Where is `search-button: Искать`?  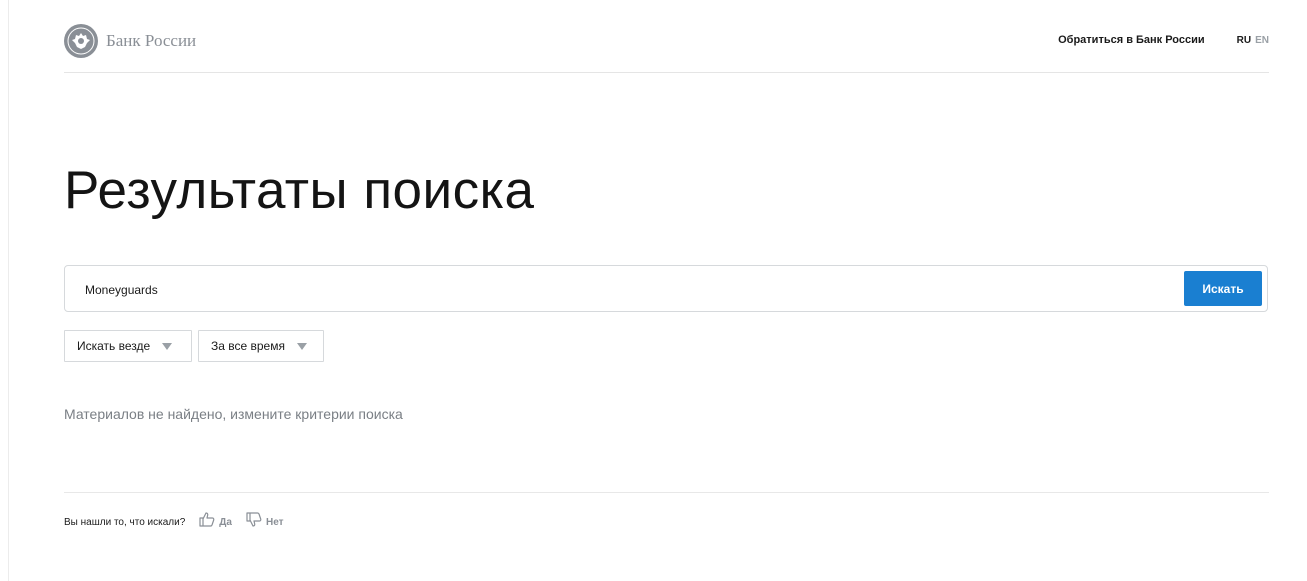
search-button: Искать is located at coordinates (1223, 288).